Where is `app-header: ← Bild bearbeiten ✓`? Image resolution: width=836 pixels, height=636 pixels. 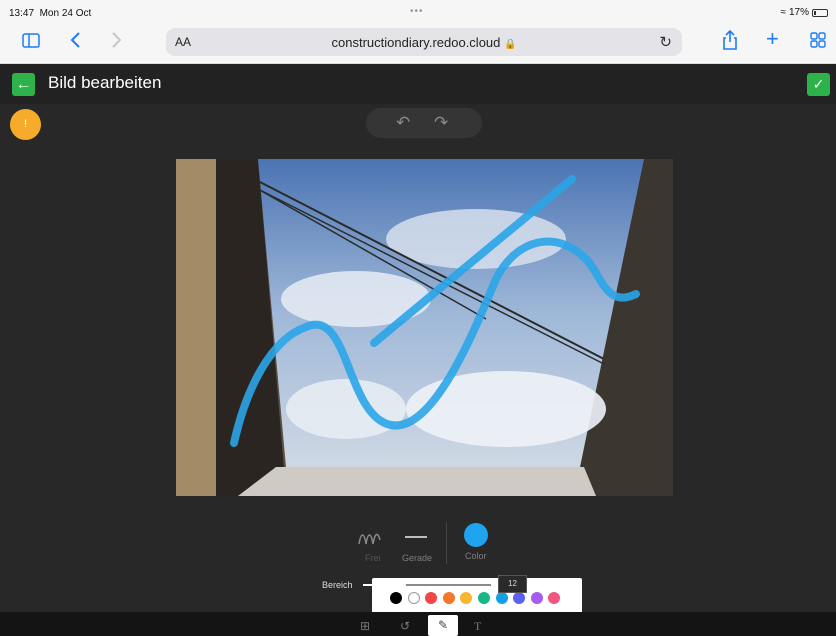
app-header: ← Bild bearbeiten ✓ is located at coordinates (418, 84).